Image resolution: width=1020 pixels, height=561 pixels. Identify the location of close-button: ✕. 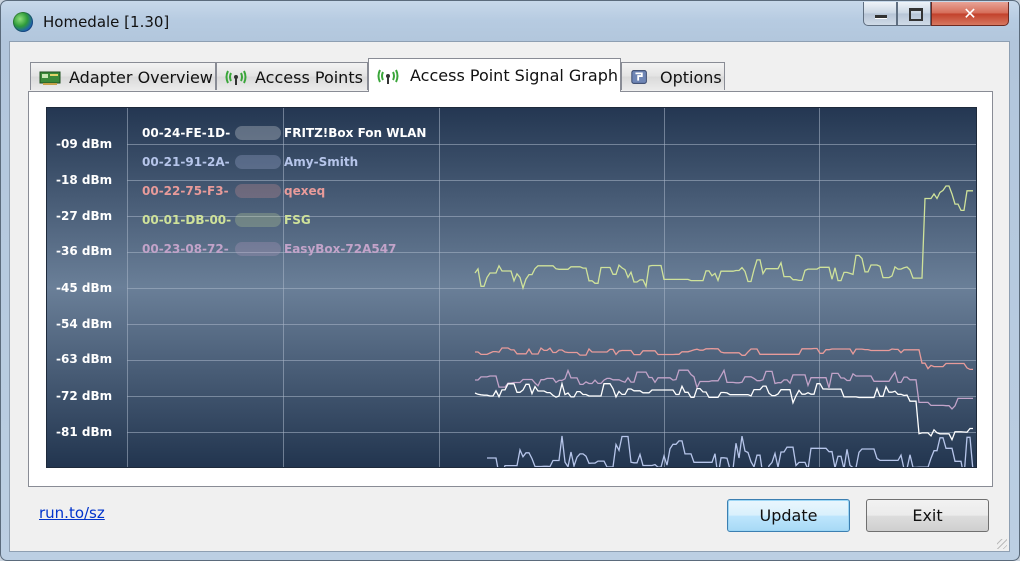
(970, 14).